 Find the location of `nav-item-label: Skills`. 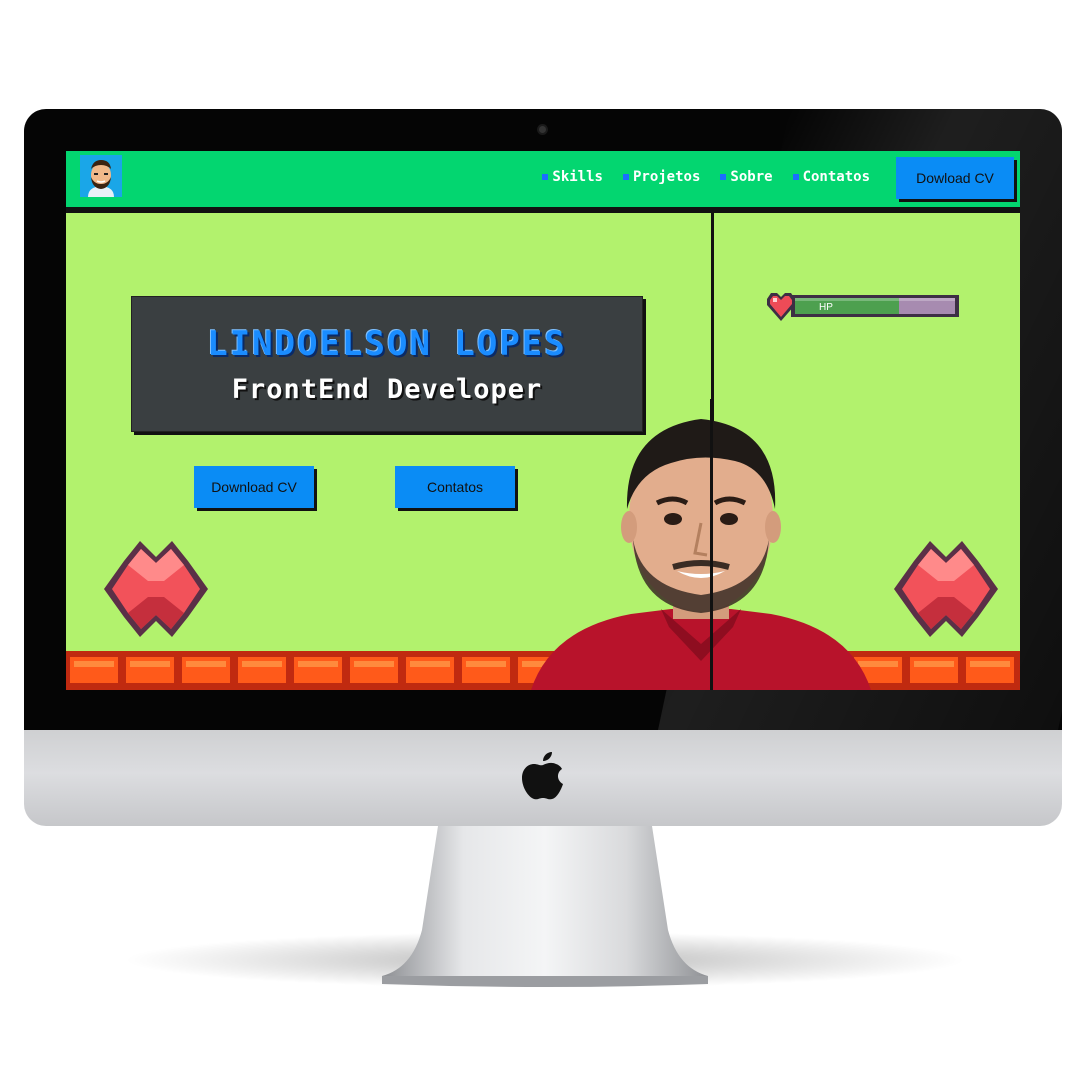

nav-item-label: Skills is located at coordinates (577, 177).